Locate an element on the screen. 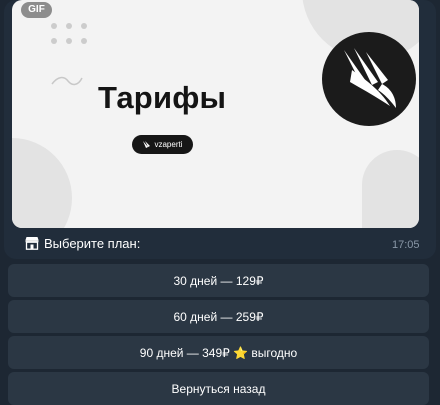 The width and height of the screenshot is (440, 405). small-wing-icon is located at coordinates (147, 144).